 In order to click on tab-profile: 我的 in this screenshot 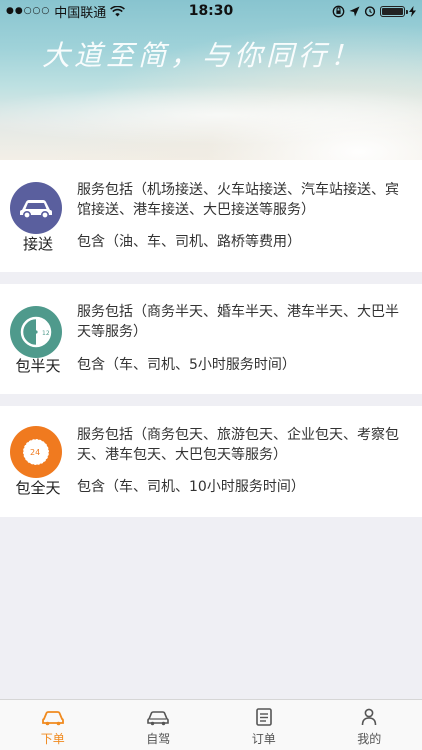, I will do `click(369, 725)`.